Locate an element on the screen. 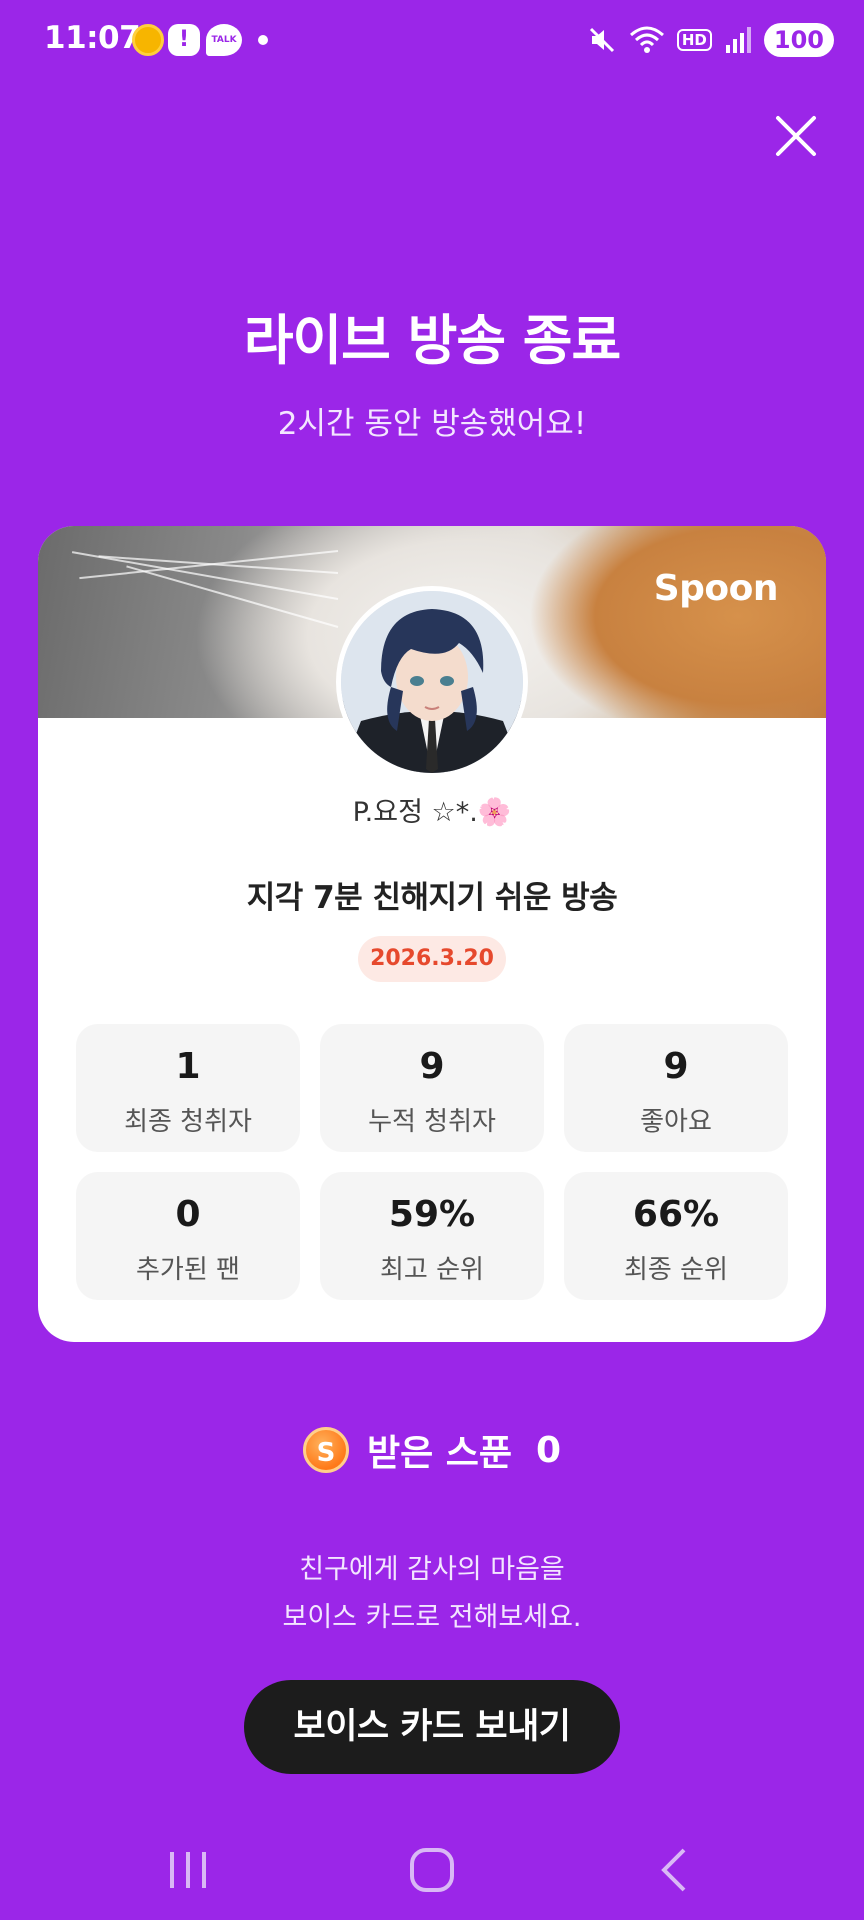 The width and height of the screenshot is (864, 1920). close-icon is located at coordinates (796, 136).